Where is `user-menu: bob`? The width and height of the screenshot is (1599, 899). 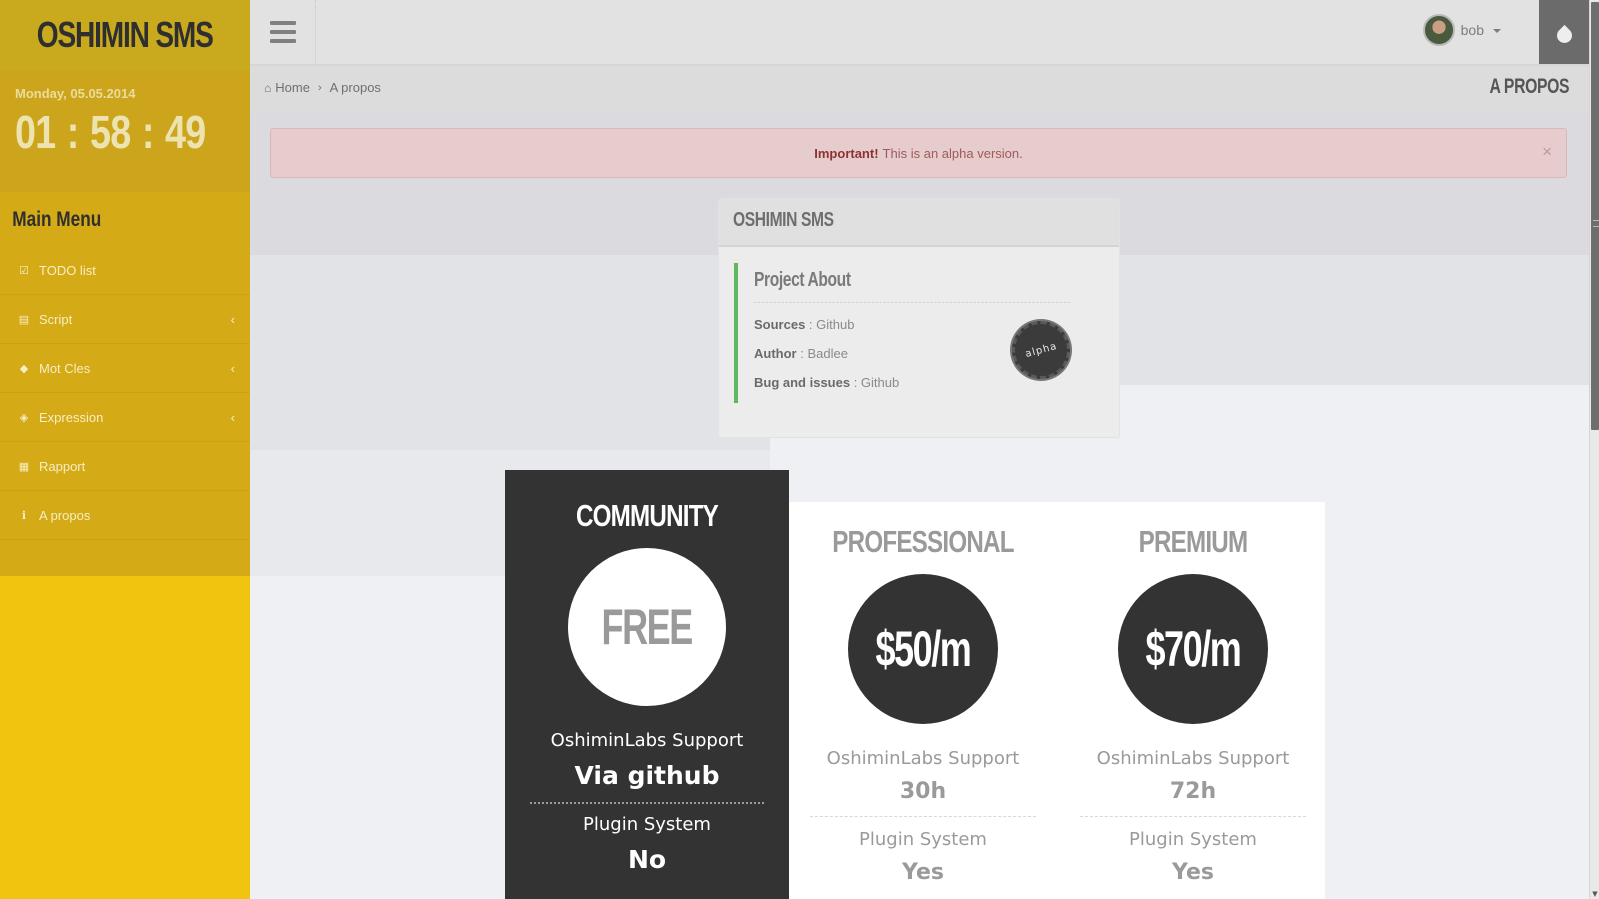 user-menu: bob is located at coordinates (1461, 30).